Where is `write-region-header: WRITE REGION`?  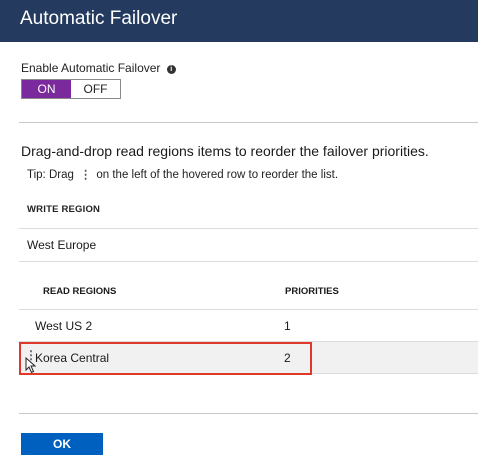 write-region-header: WRITE REGION is located at coordinates (64, 209).